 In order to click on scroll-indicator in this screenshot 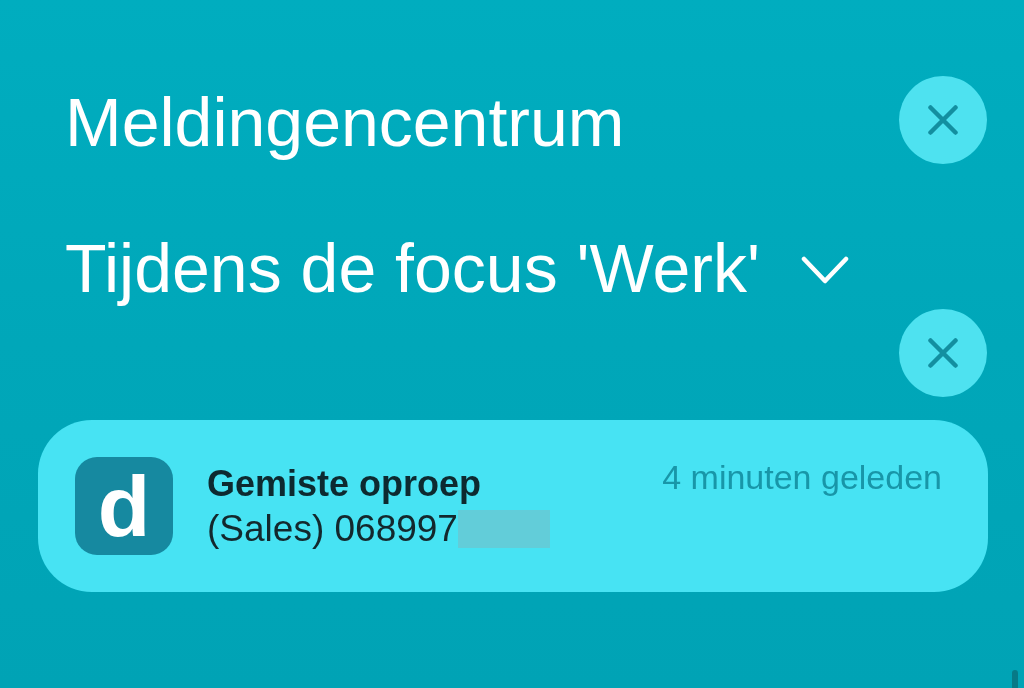, I will do `click(1015, 679)`.